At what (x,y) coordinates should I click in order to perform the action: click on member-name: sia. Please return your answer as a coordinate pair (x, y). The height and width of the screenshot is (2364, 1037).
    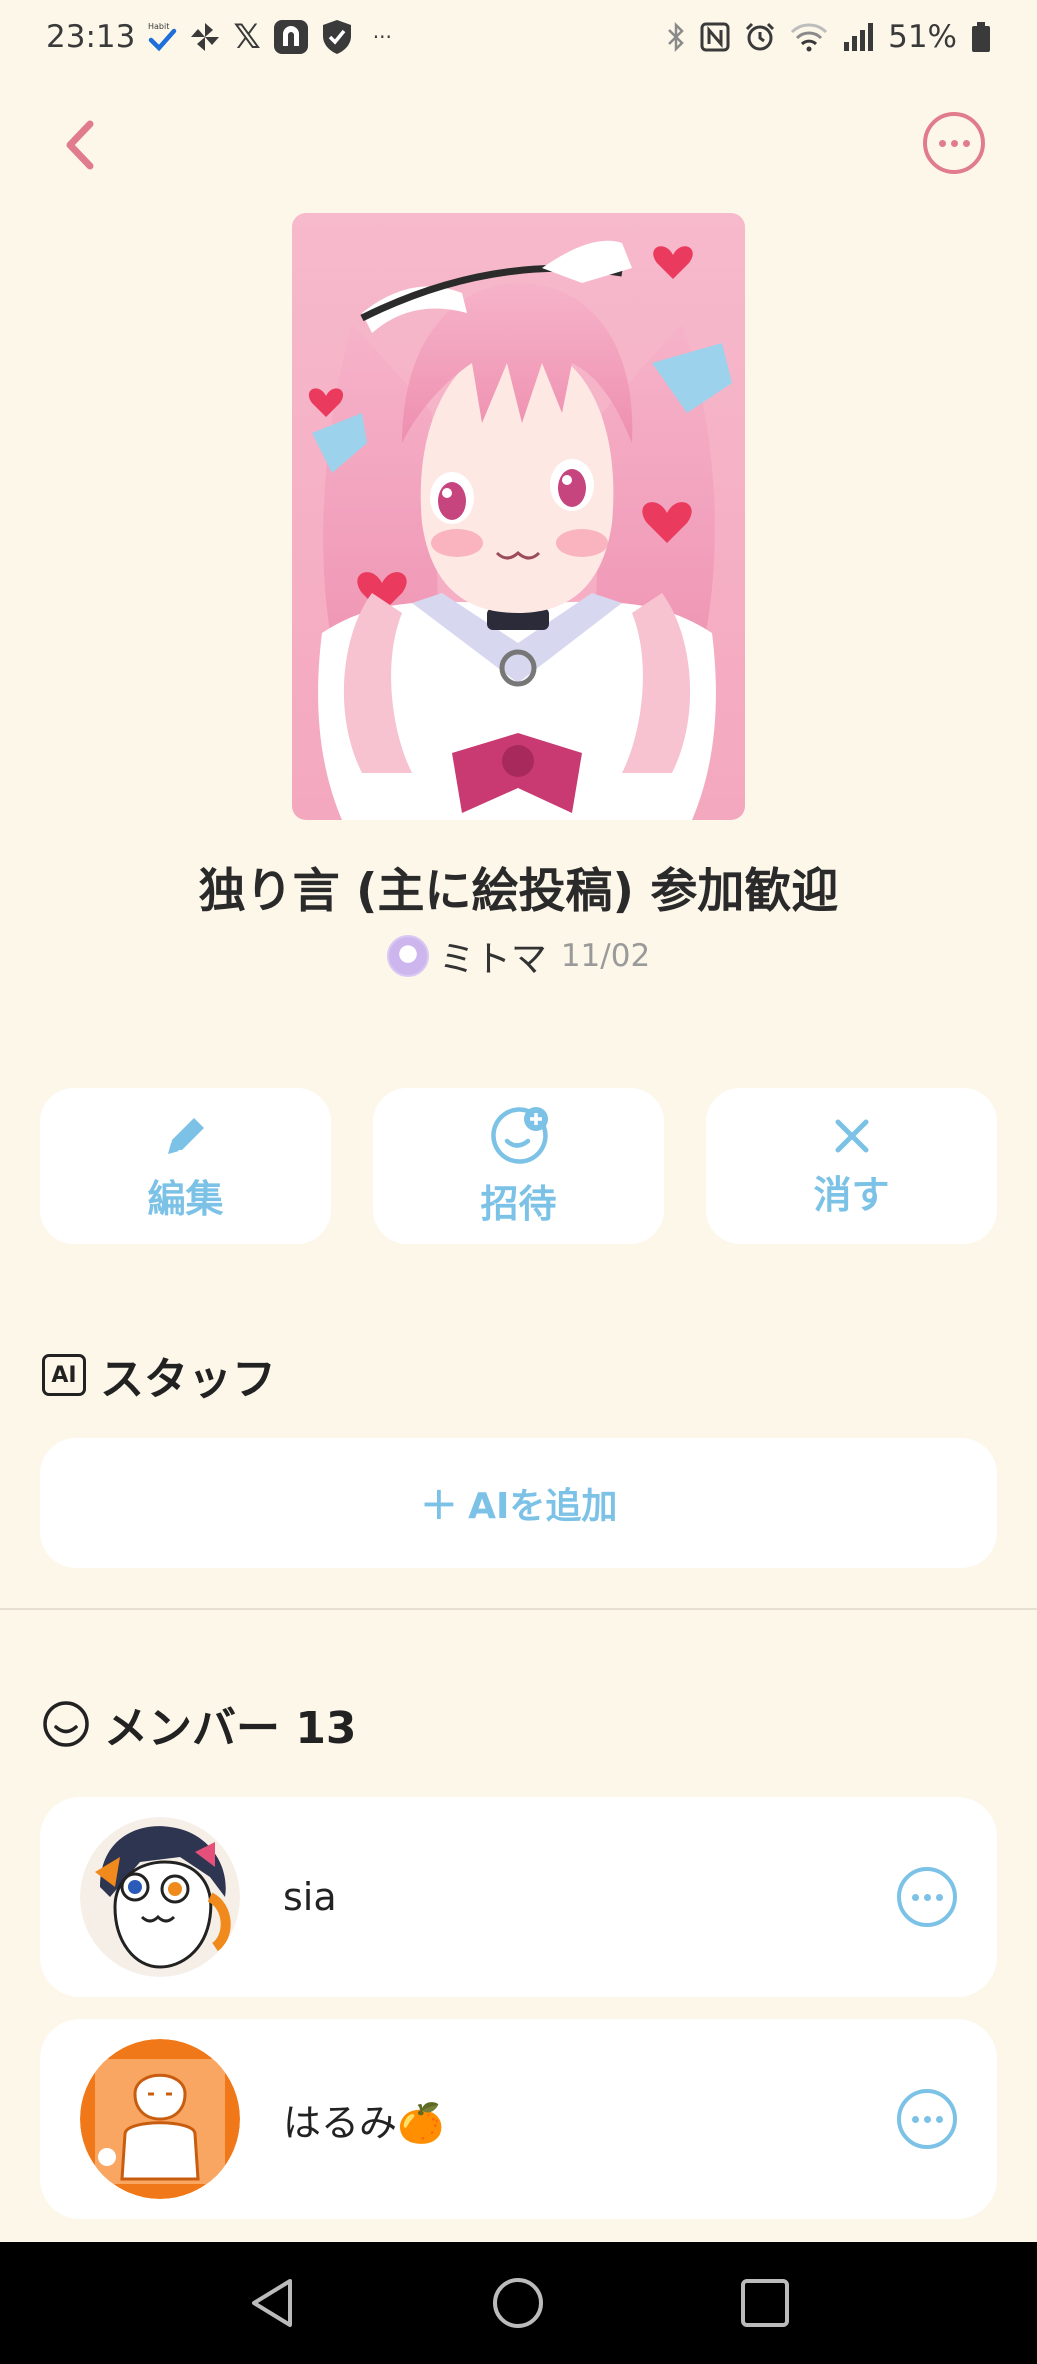
    Looking at the image, I should click on (310, 1897).